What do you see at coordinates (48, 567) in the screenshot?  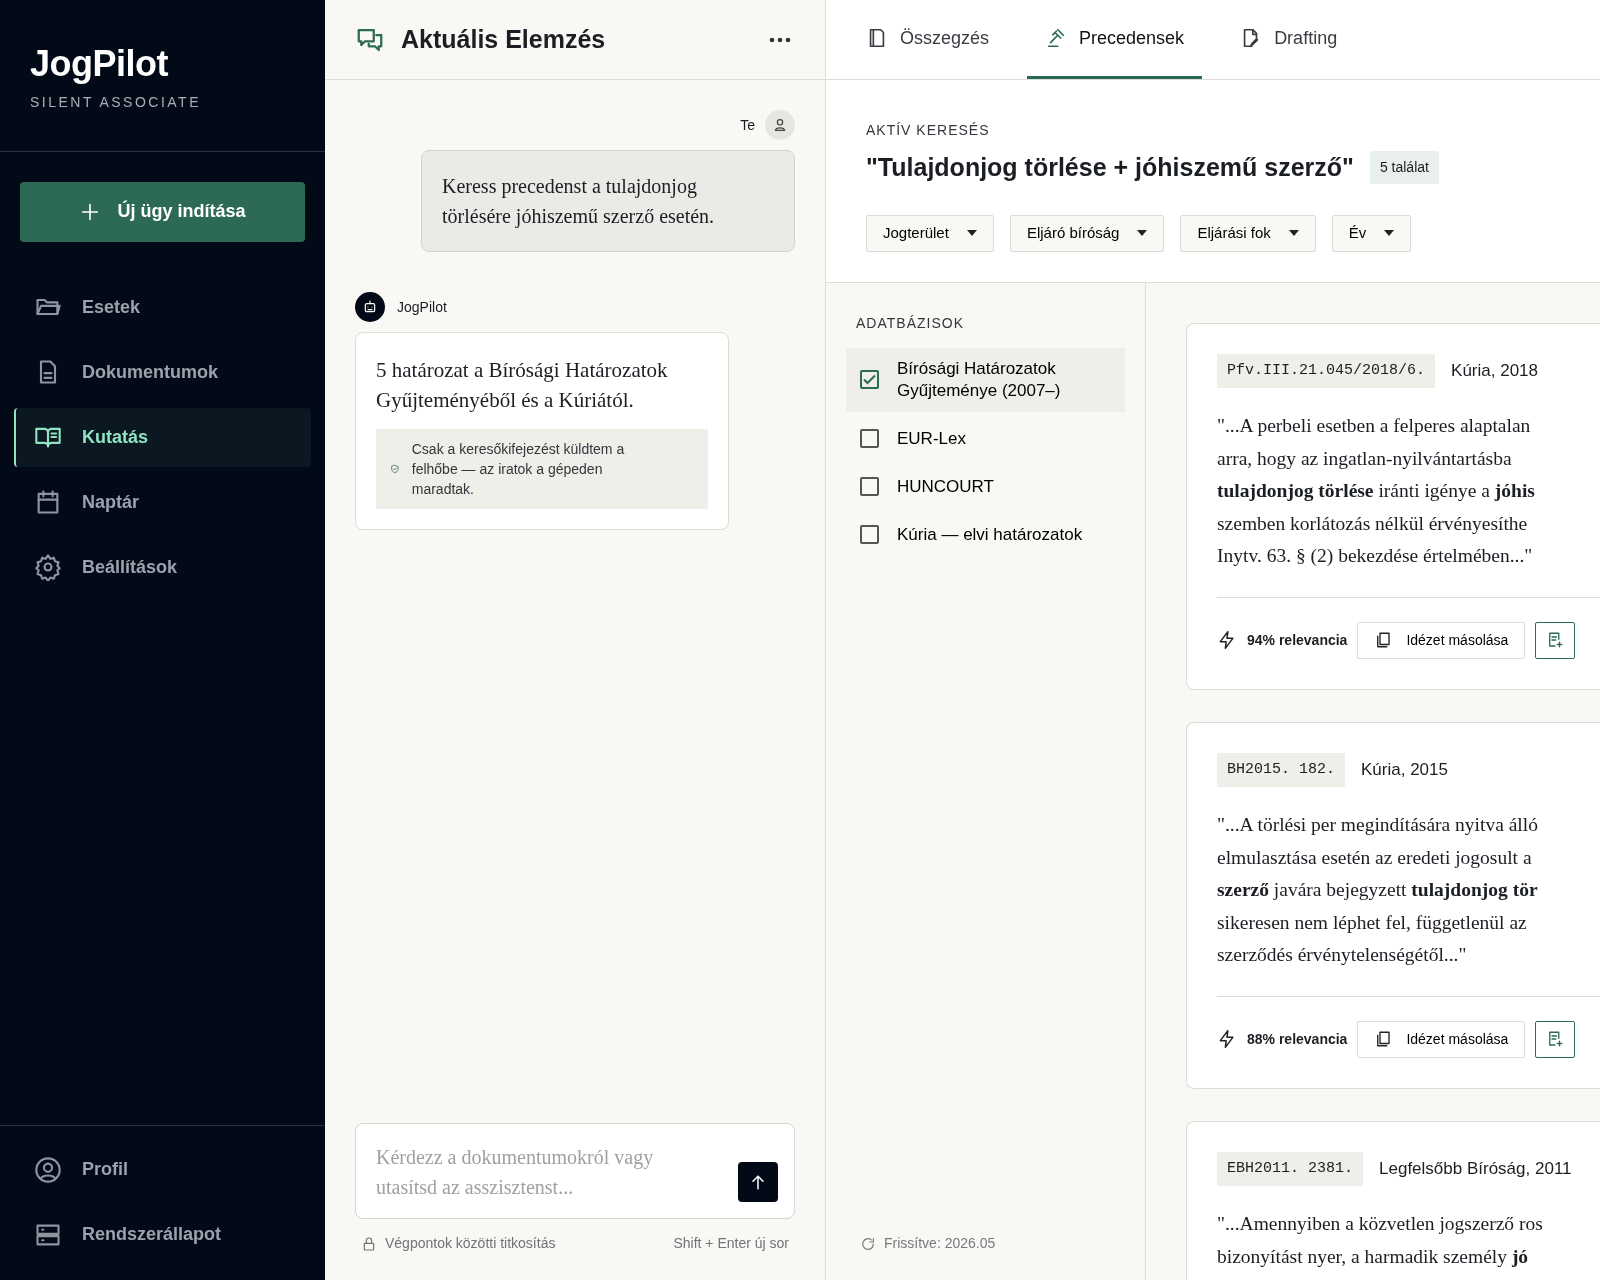 I see `settings-icon` at bounding box center [48, 567].